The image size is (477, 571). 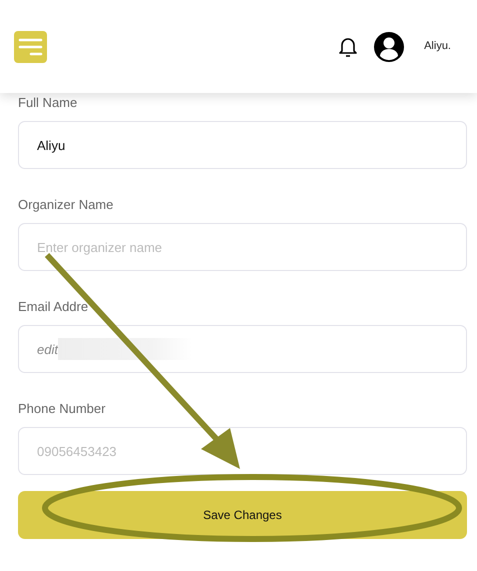 I want to click on user-name: Aliyu., so click(x=437, y=46).